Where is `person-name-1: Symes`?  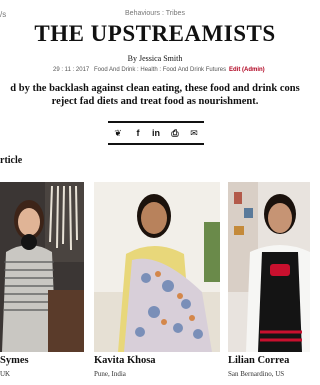
person-name-1: Symes is located at coordinates (14, 360).